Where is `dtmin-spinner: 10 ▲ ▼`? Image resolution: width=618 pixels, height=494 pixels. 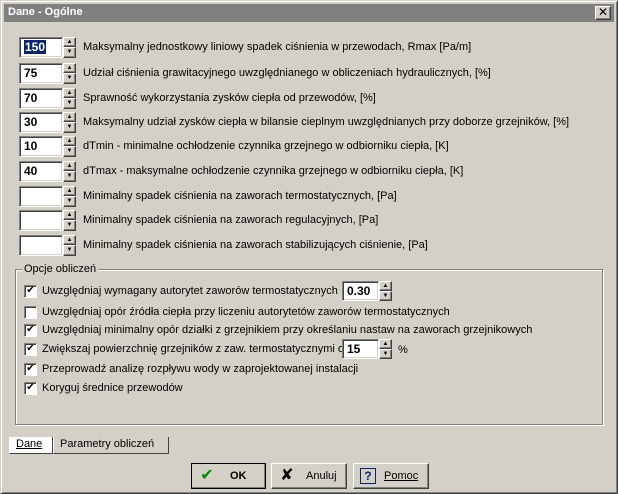 dtmin-spinner: 10 ▲ ▼ is located at coordinates (47, 146).